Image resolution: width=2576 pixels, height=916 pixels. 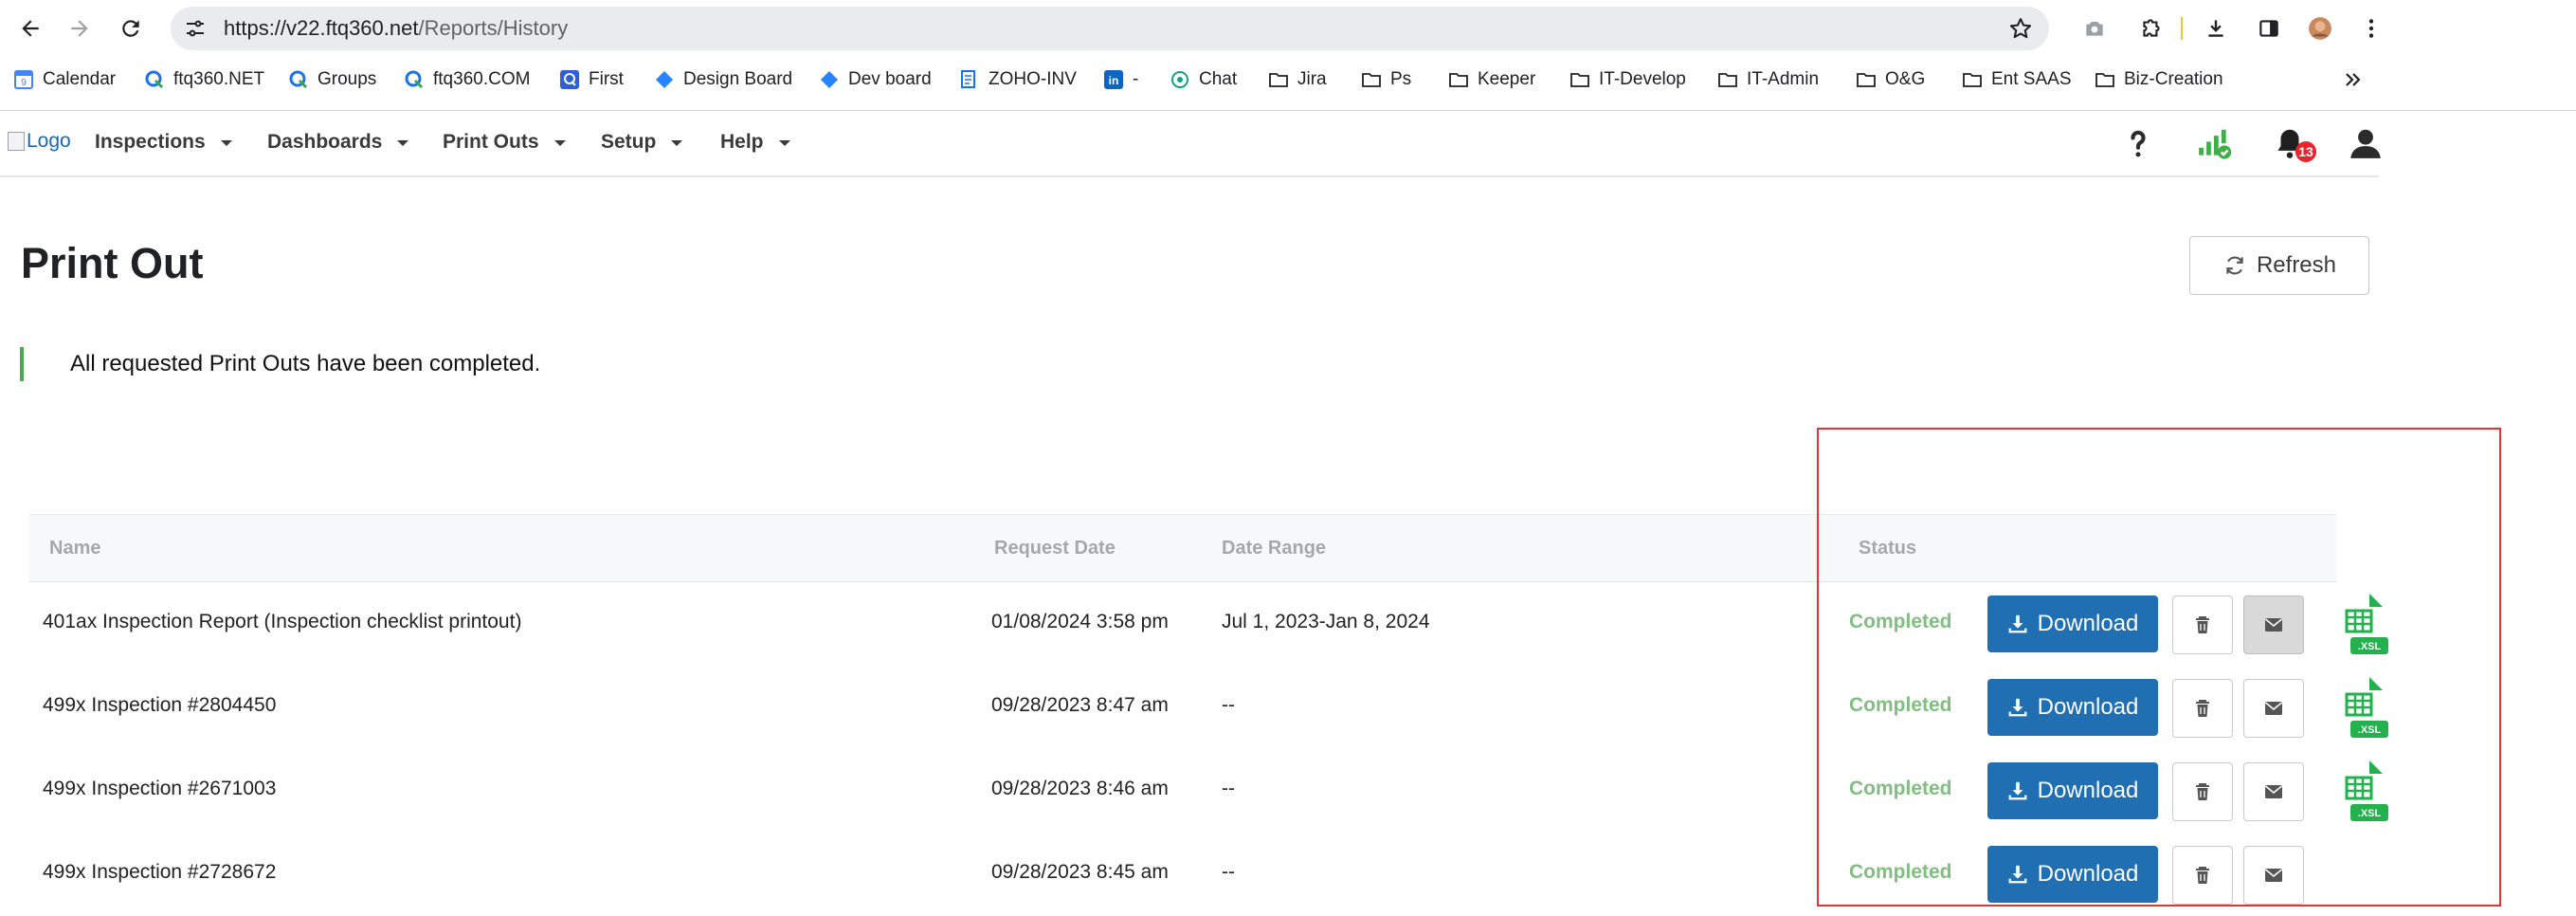 I want to click on bookmark-zoho-inv: ZOHO-INV, so click(x=1018, y=80).